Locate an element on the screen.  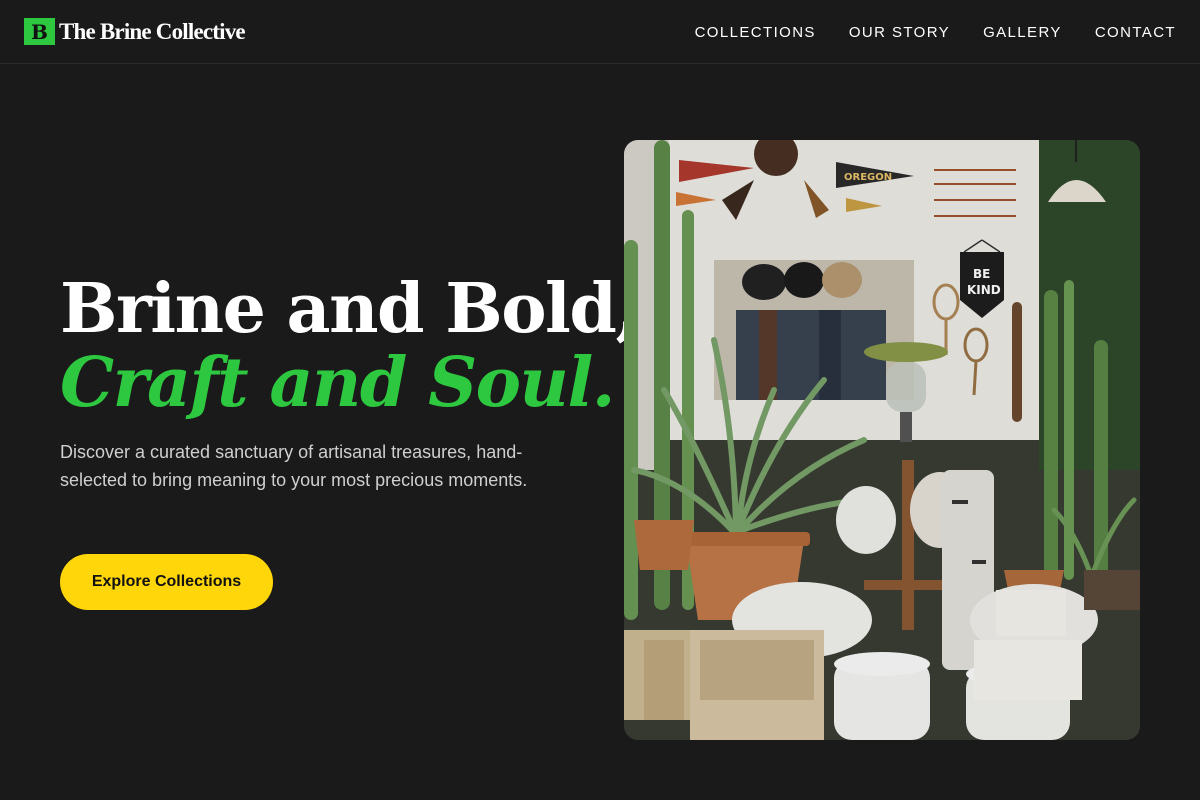
nav-link-gallery: GALLERY is located at coordinates (1022, 32).